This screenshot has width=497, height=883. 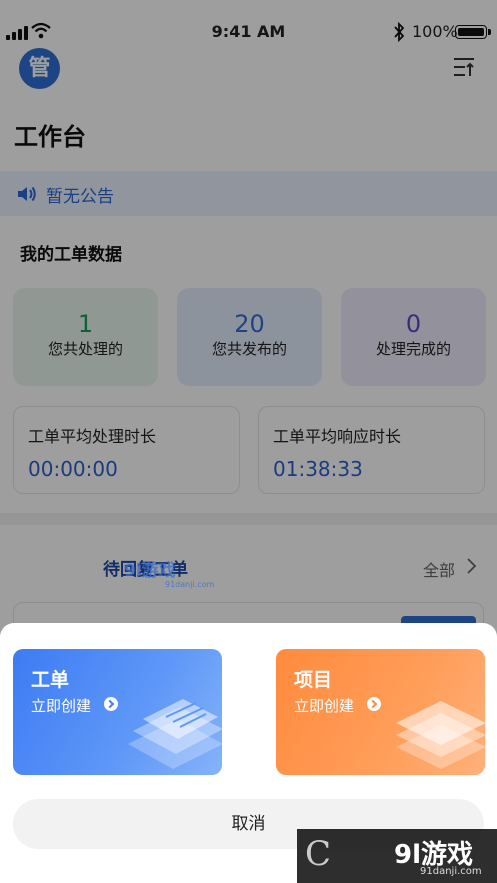 What do you see at coordinates (318, 854) in the screenshot?
I see `watermark-c-icon: C` at bounding box center [318, 854].